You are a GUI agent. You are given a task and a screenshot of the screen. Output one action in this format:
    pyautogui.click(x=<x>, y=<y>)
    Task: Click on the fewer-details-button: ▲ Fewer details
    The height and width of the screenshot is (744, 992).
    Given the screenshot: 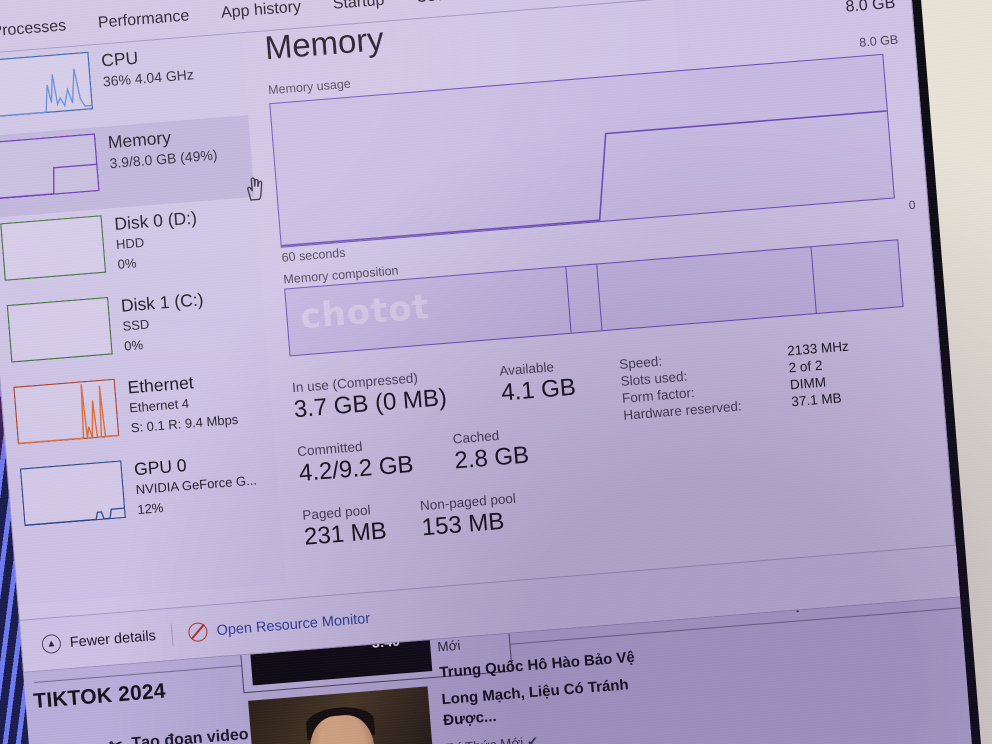 What is the action you would take?
    pyautogui.click(x=99, y=640)
    